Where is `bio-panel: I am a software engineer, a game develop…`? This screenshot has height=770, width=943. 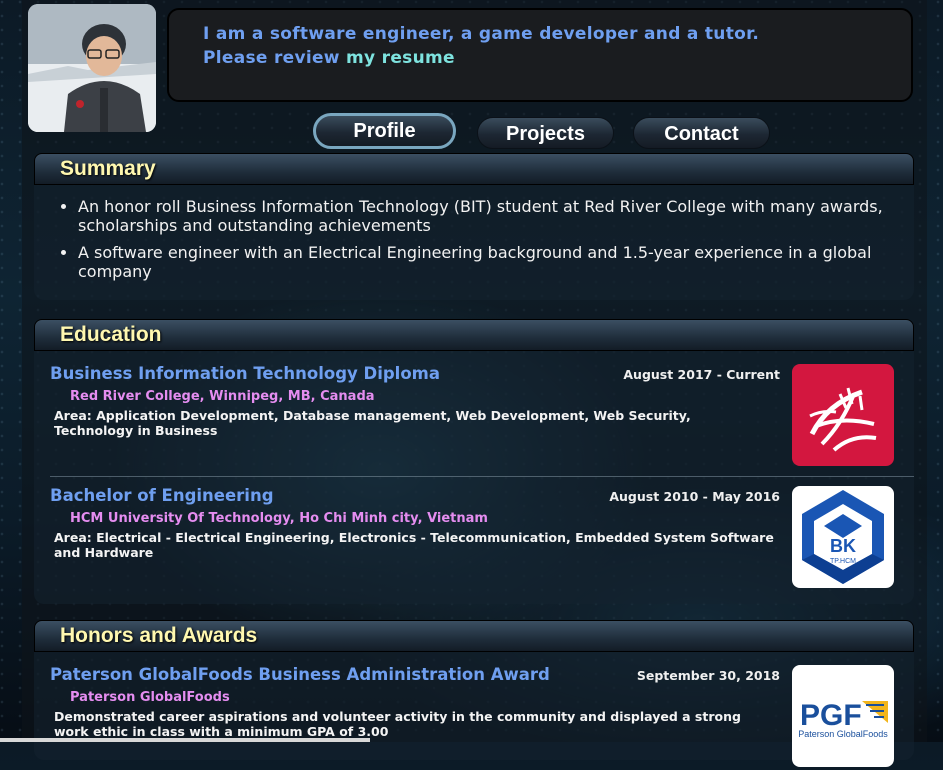
bio-panel: I am a software engineer, a game develop… is located at coordinates (540, 55).